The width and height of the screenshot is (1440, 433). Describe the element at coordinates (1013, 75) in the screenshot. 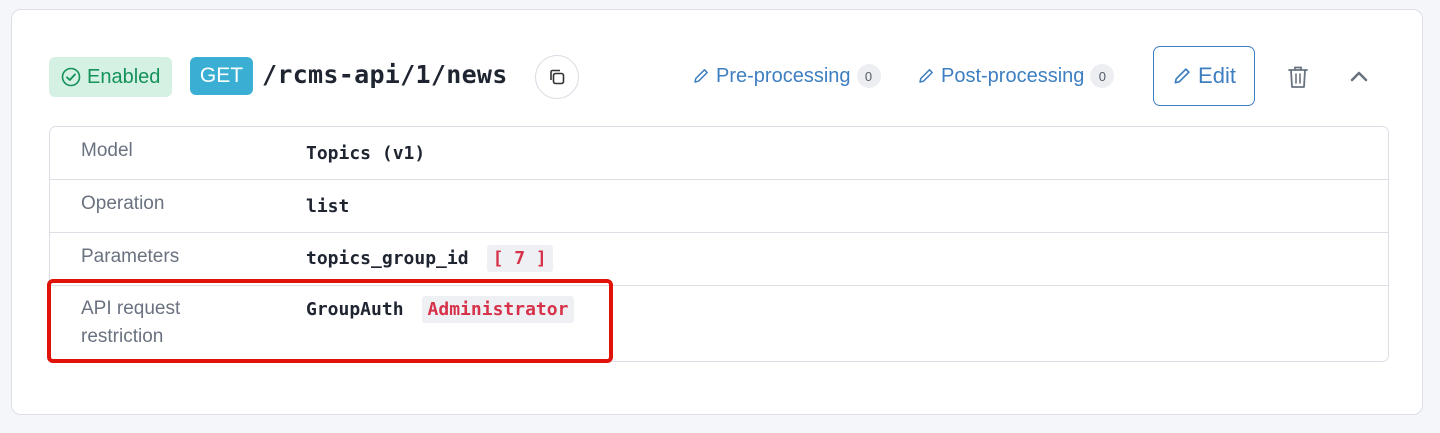

I see `post-processing-label: Post-processing` at that location.